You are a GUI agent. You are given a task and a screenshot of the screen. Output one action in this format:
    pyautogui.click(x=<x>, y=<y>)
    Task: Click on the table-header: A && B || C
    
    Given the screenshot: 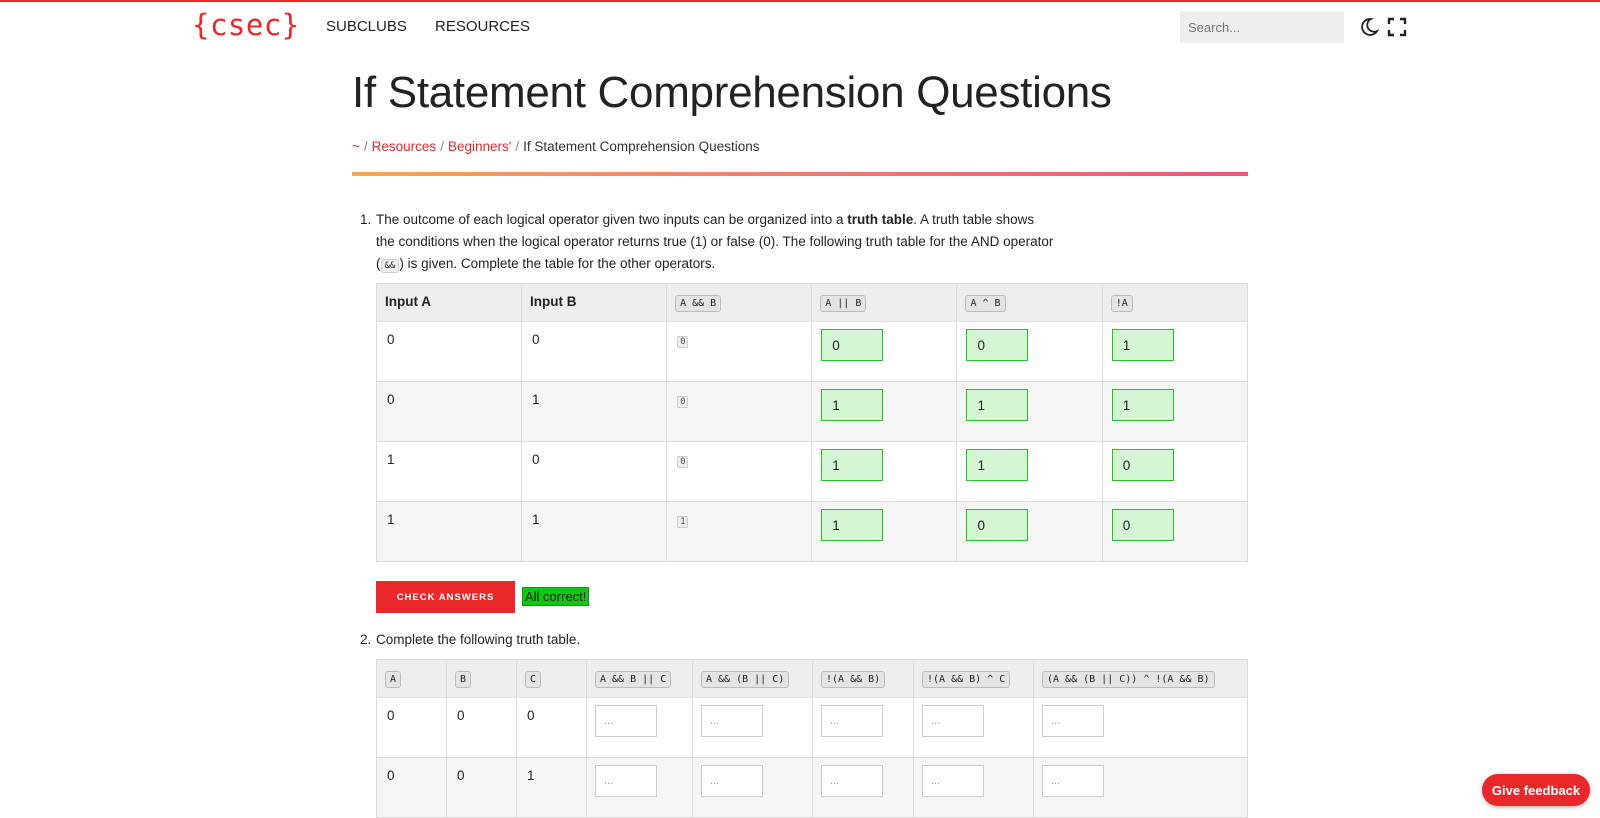 What is the action you would take?
    pyautogui.click(x=639, y=678)
    